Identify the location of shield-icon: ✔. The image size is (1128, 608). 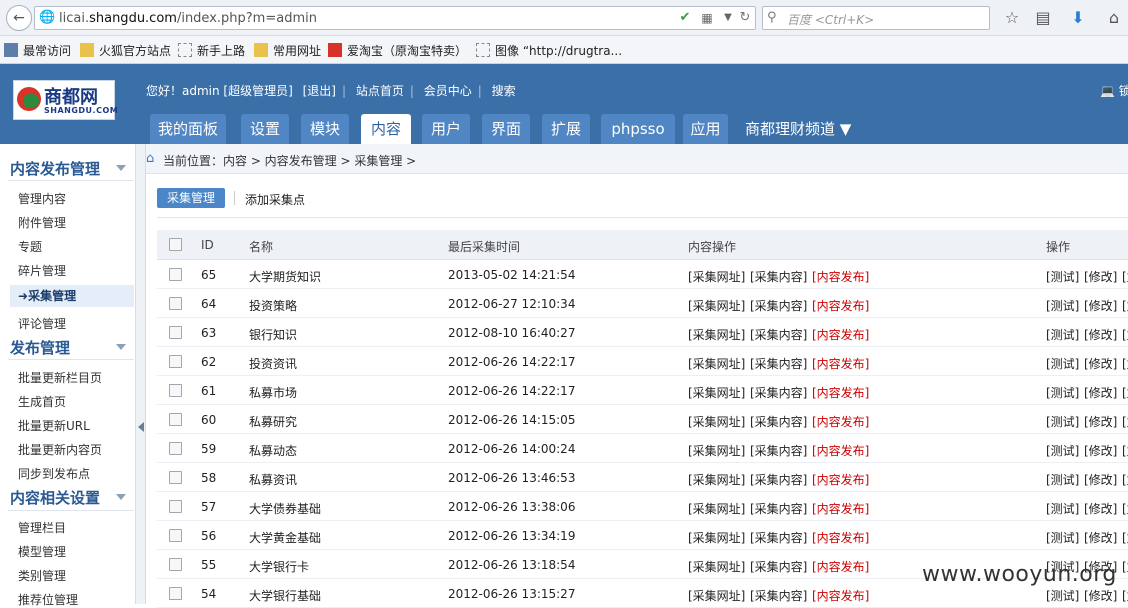
(685, 18).